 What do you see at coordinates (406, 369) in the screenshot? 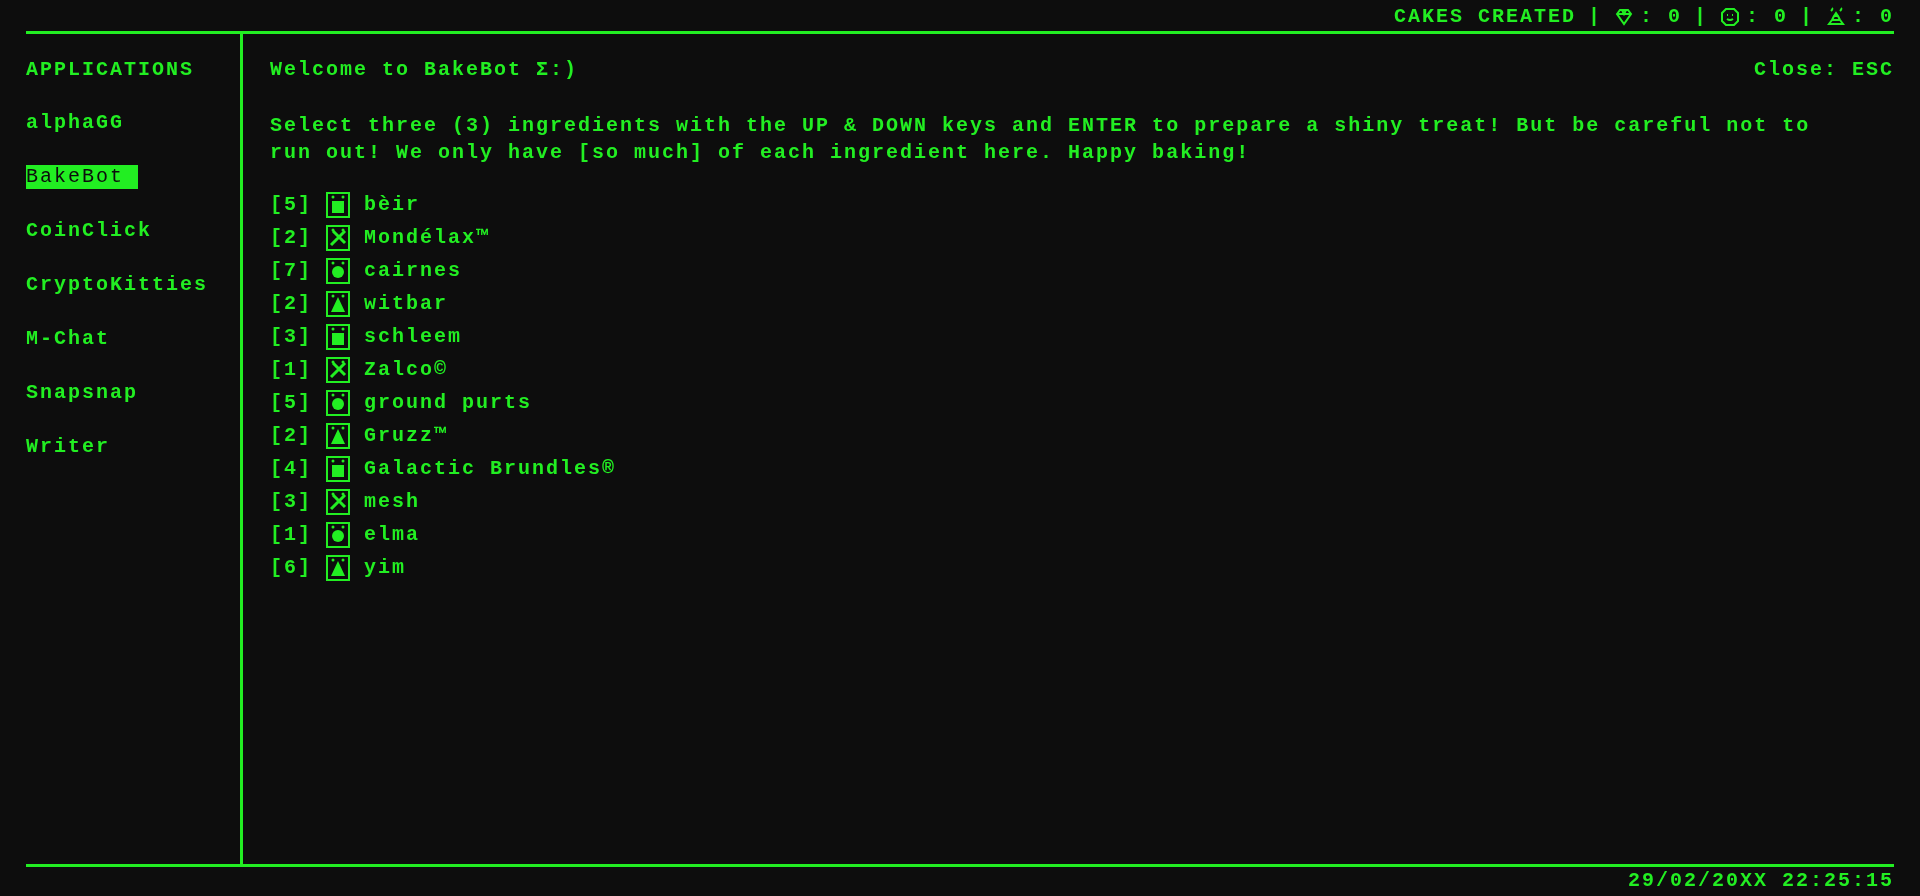
I see `ingredient-name: Zalco©` at bounding box center [406, 369].